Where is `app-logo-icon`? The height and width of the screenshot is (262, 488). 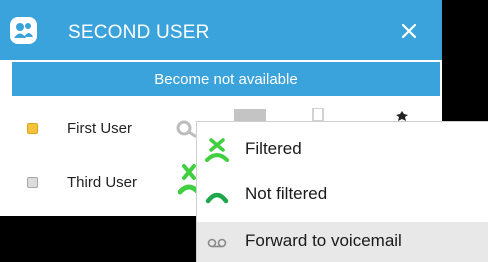 app-logo-icon is located at coordinates (23, 30).